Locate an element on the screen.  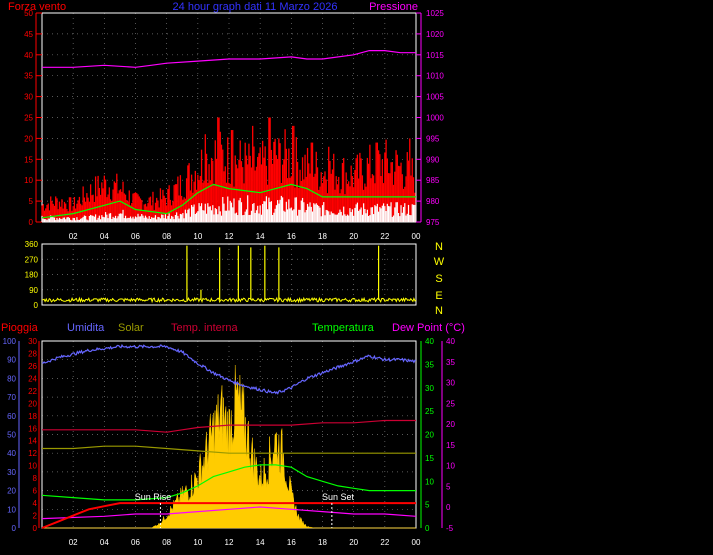
pressure-y-tick-label: 1020 is located at coordinates (435, 34).